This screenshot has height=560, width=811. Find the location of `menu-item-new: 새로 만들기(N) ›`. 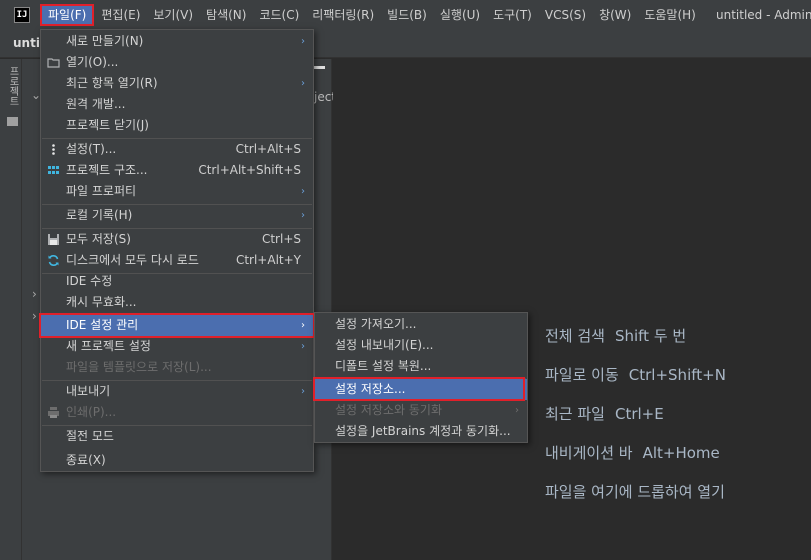

menu-item-new: 새로 만들기(N) › is located at coordinates (177, 41).